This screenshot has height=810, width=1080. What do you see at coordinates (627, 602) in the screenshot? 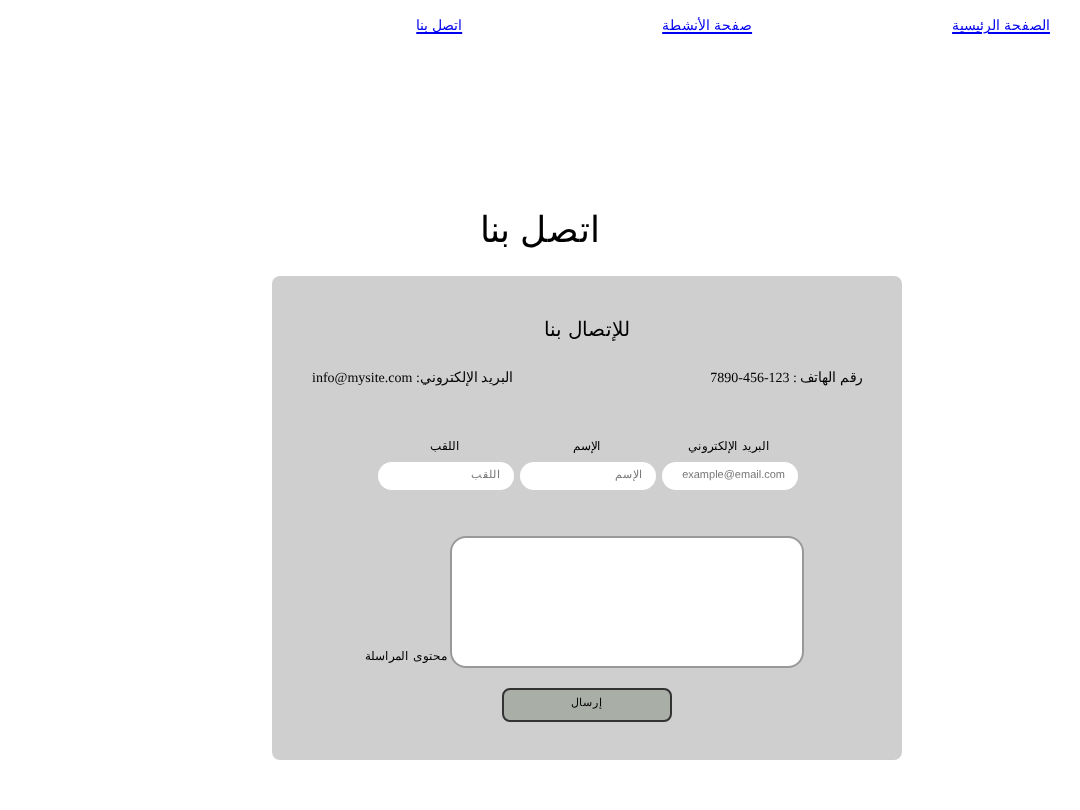
I see `message-field` at bounding box center [627, 602].